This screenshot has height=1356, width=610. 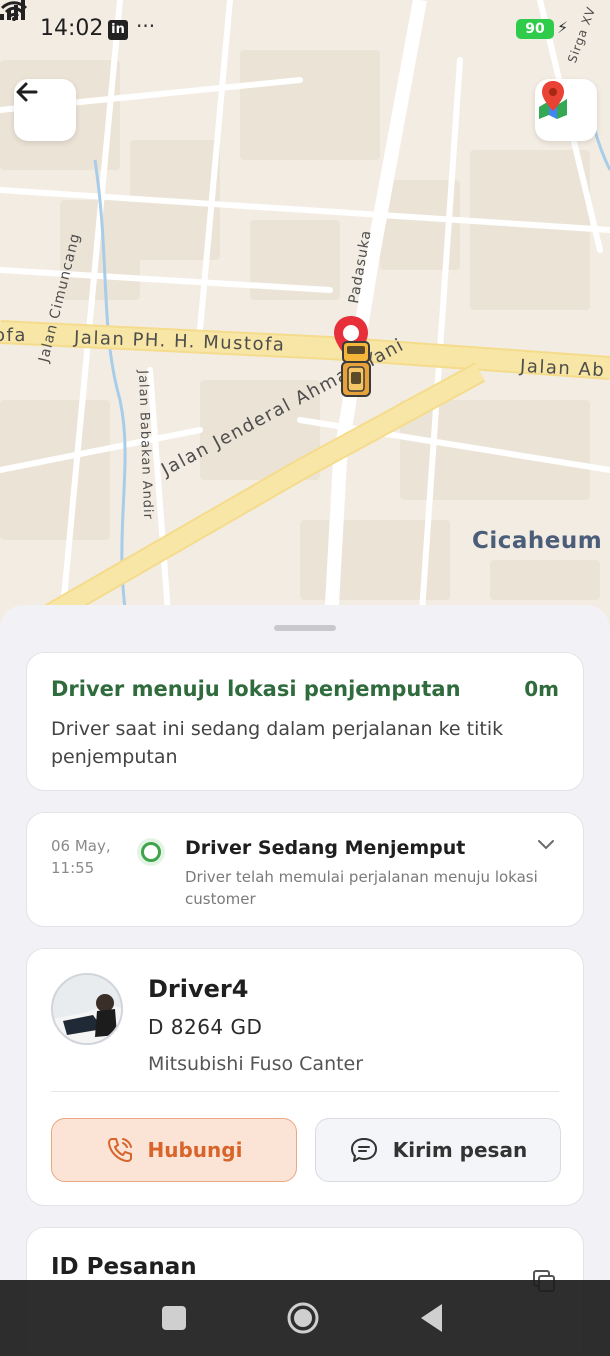 What do you see at coordinates (562, 368) in the screenshot?
I see `map-label-jalan-ab: Jalan Ab` at bounding box center [562, 368].